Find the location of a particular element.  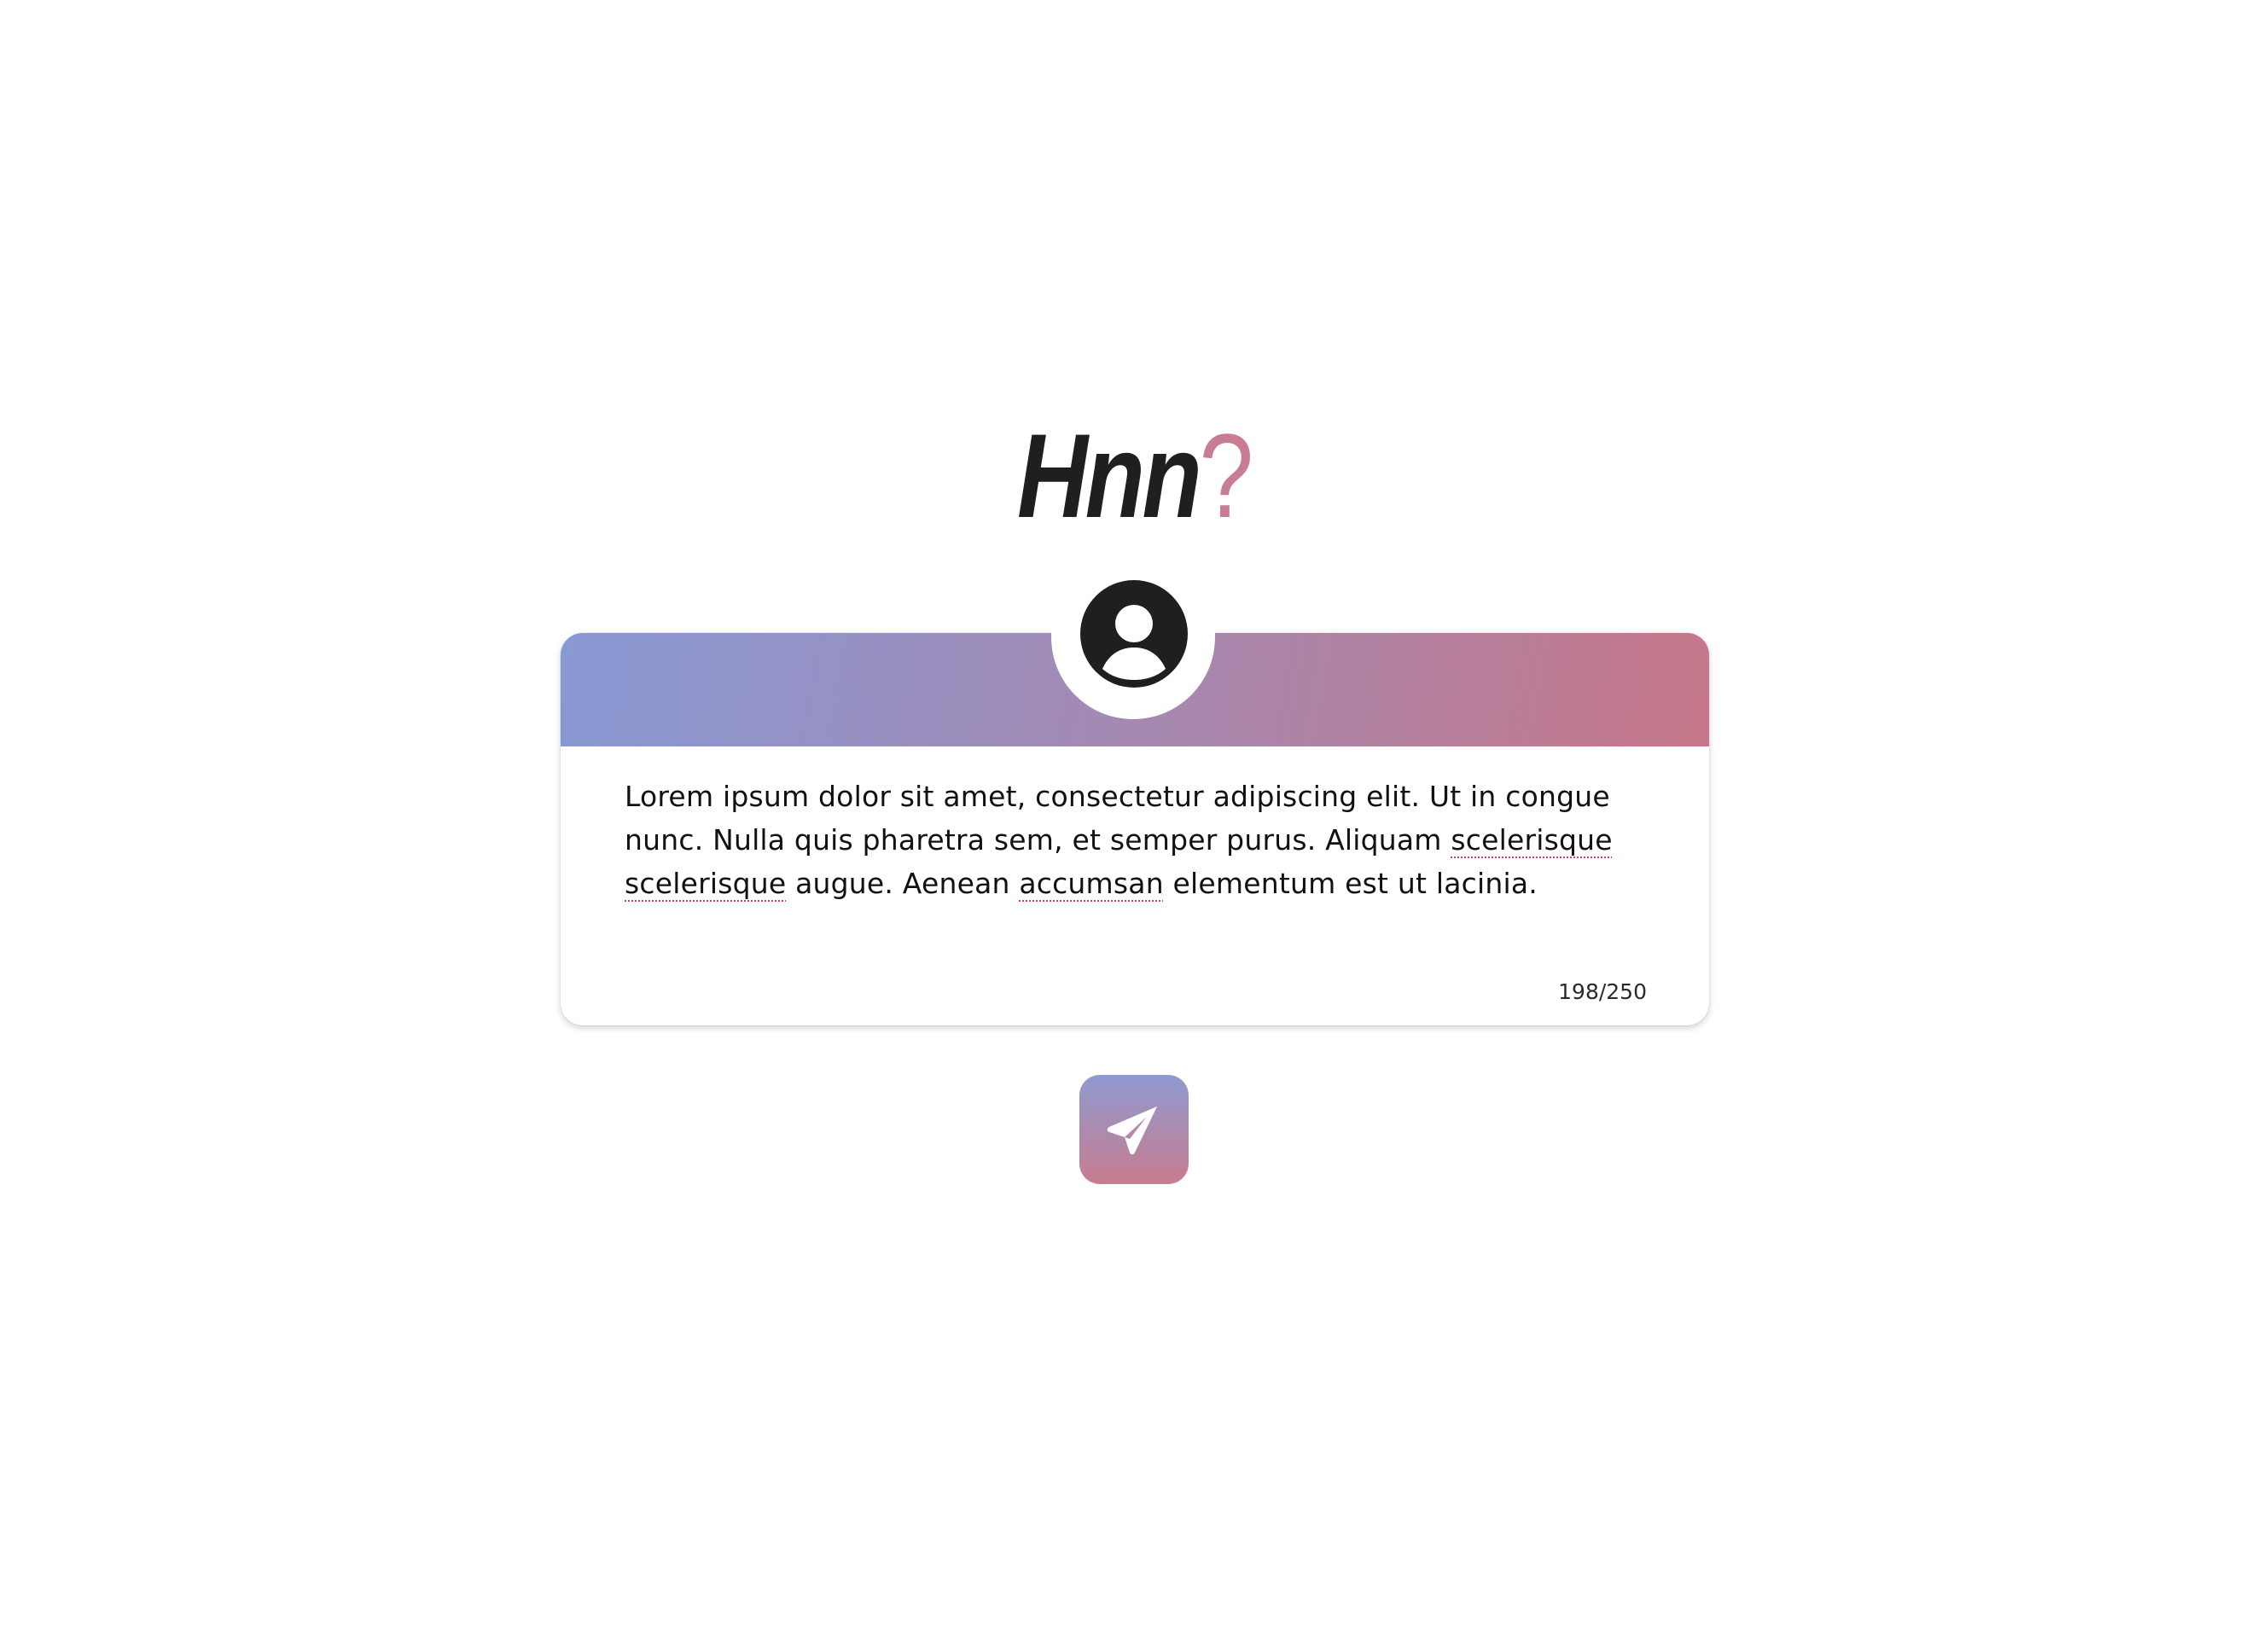

paper-plane-icon is located at coordinates (1132, 1130).